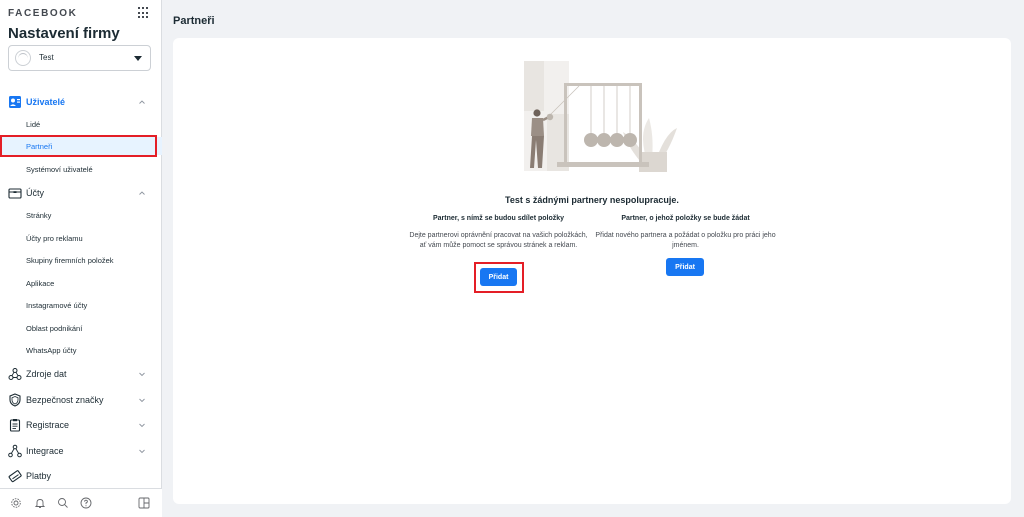  Describe the element at coordinates (46, 374) in the screenshot. I see `nav-section-label: Zdroje dat` at that location.